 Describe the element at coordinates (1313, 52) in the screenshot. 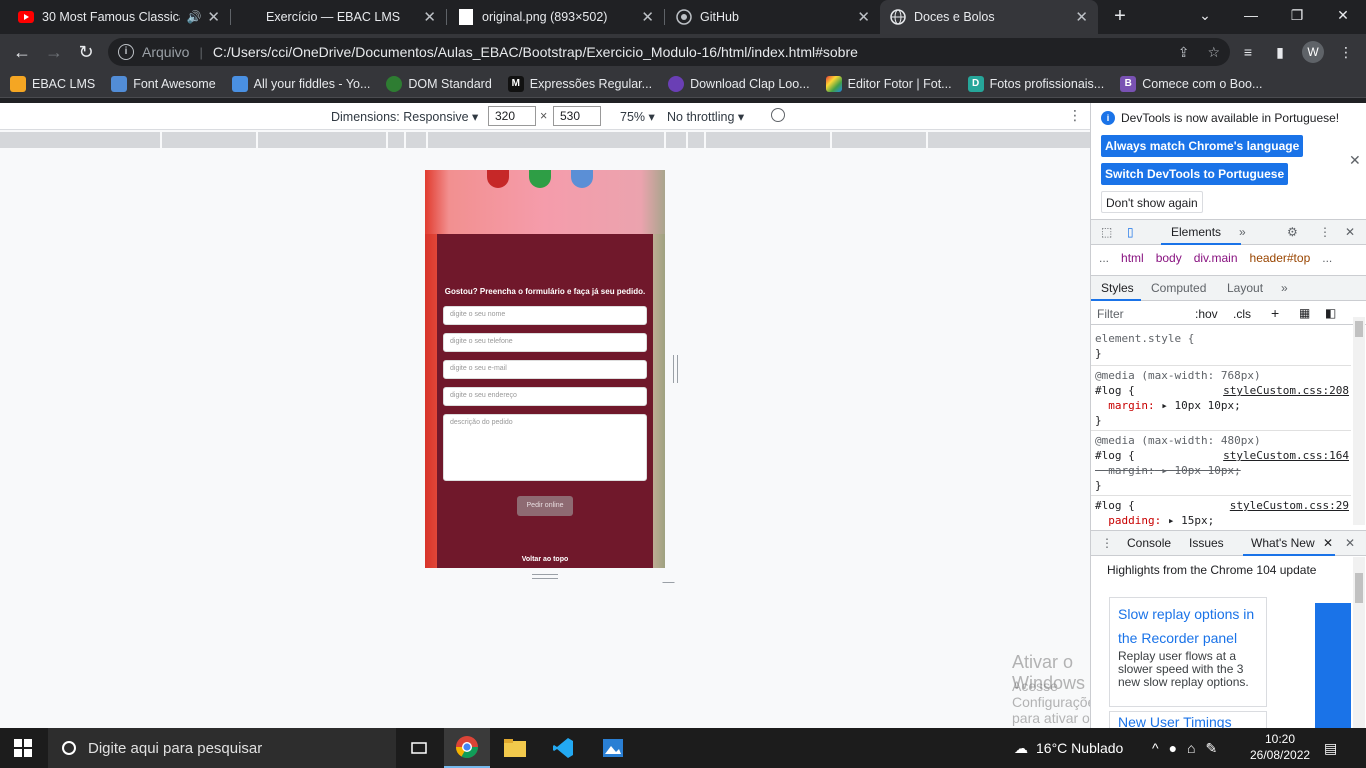

I see `avatar: W` at that location.